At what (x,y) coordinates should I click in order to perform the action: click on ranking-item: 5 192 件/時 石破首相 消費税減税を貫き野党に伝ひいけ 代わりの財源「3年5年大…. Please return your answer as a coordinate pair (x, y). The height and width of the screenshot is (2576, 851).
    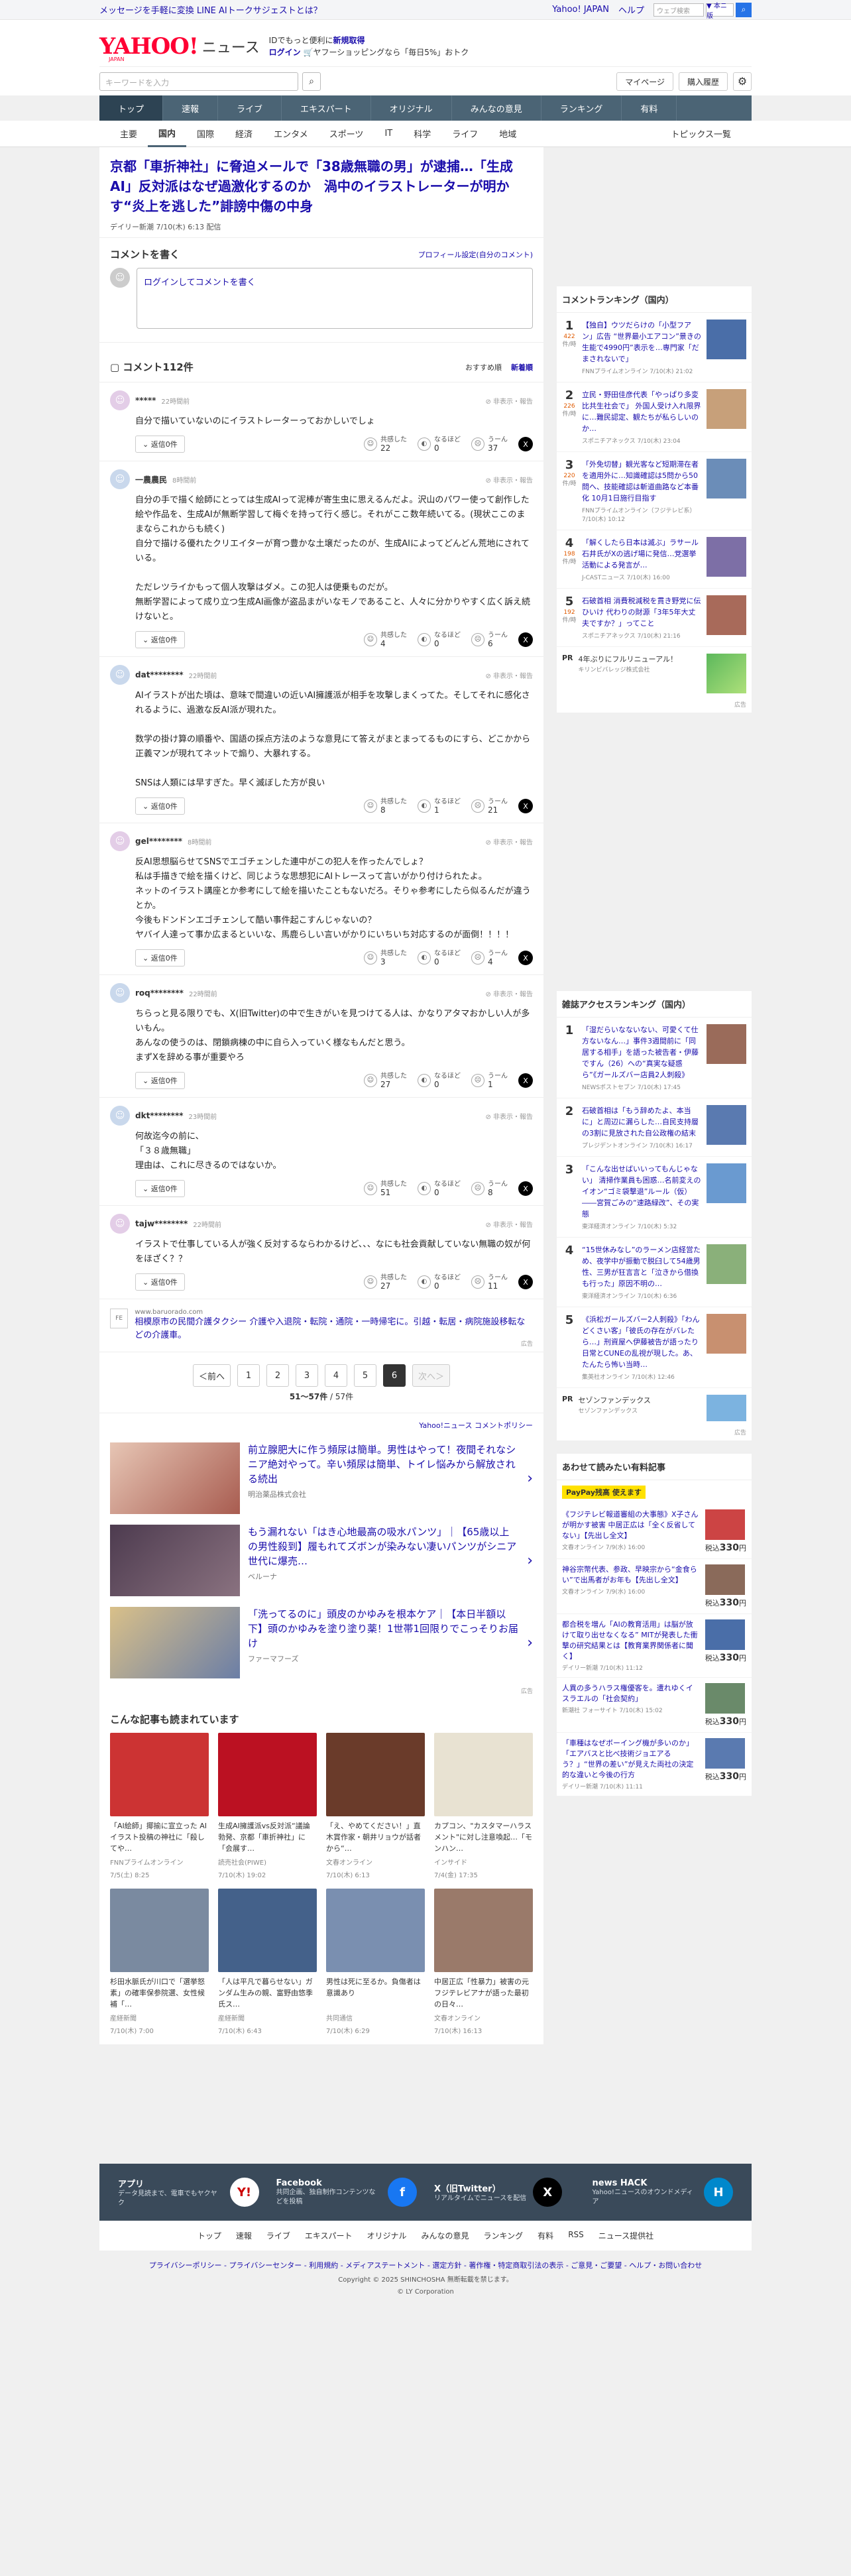
    Looking at the image, I should click on (654, 618).